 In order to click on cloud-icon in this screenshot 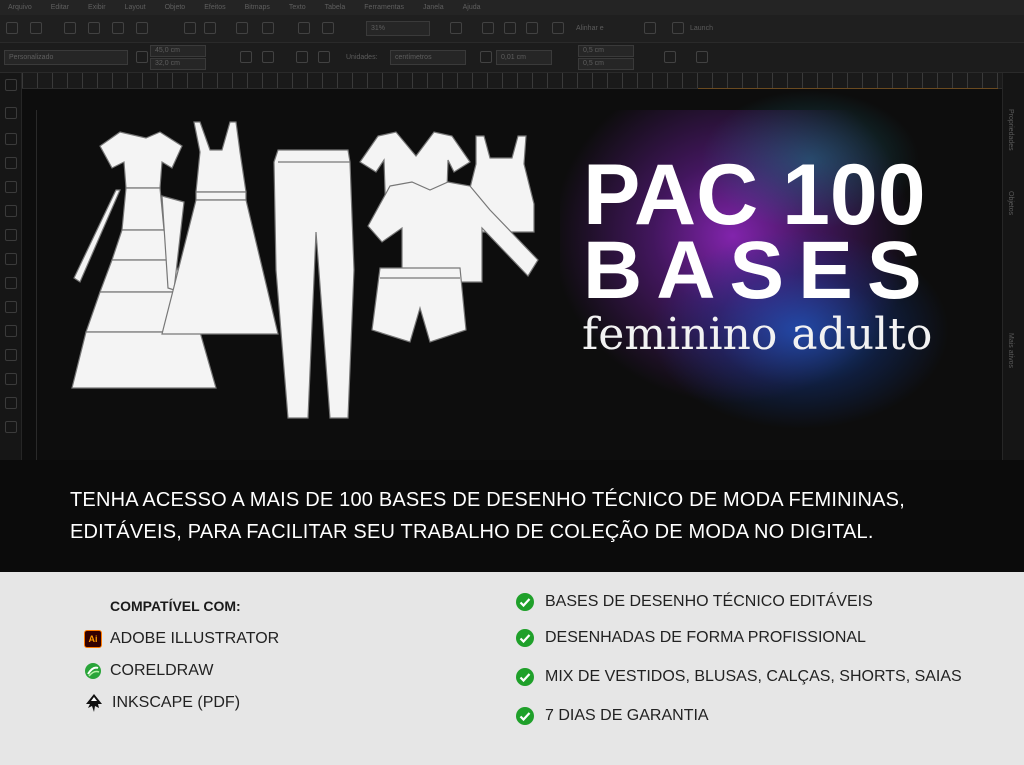, I will do `click(94, 28)`.